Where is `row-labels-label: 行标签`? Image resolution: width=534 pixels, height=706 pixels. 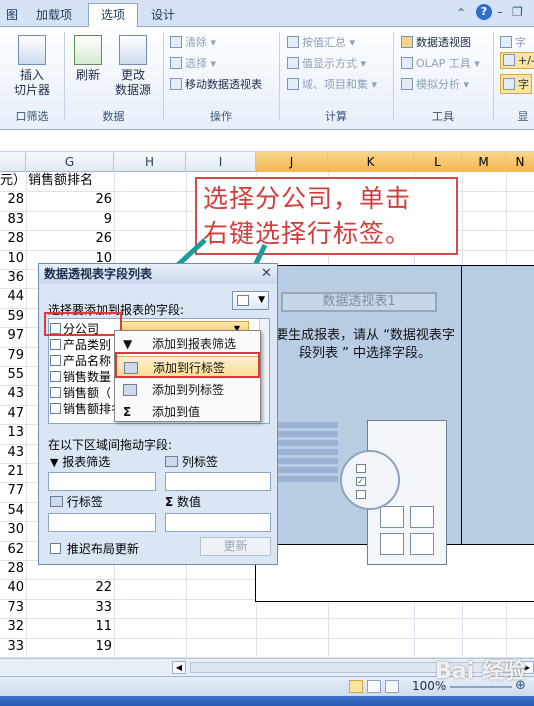 row-labels-label: 行标签 is located at coordinates (84, 502).